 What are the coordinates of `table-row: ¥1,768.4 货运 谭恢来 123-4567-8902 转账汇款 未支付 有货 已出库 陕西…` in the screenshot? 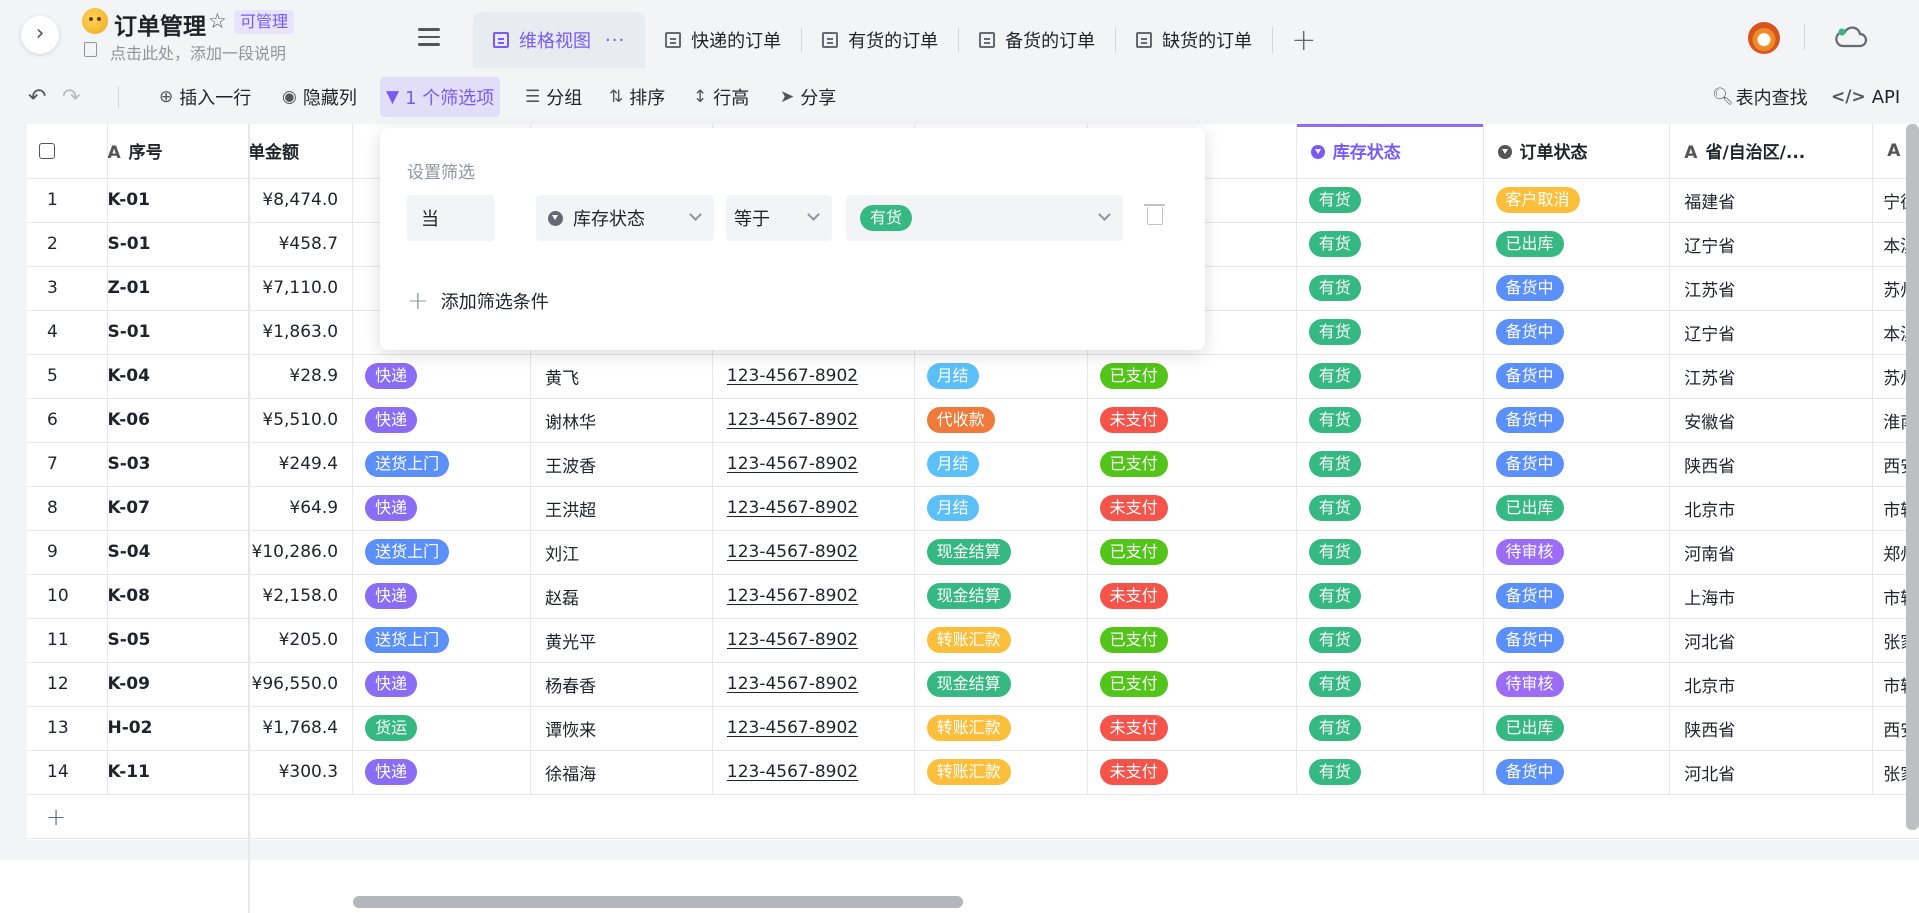 It's located at (1083, 728).